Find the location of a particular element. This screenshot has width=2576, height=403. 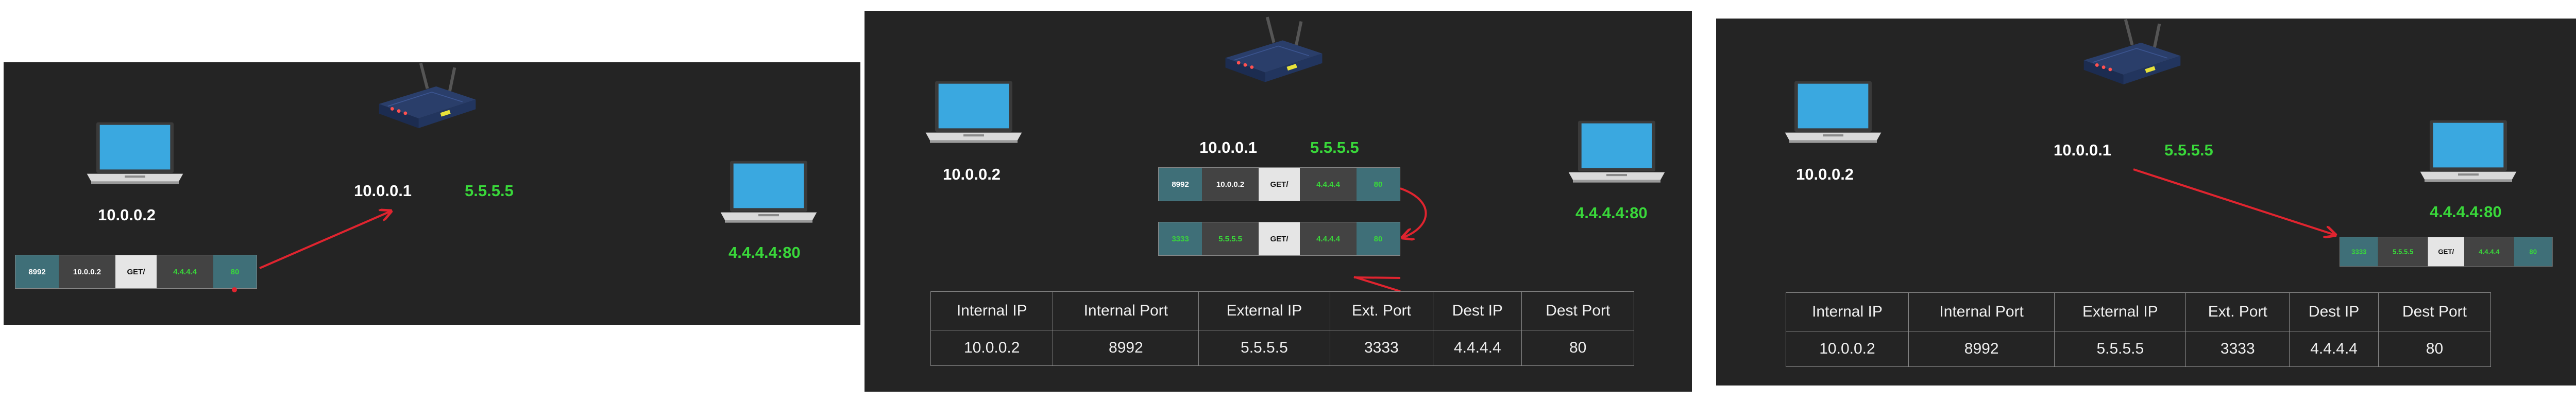

request-arrow is located at coordinates (324, 240).